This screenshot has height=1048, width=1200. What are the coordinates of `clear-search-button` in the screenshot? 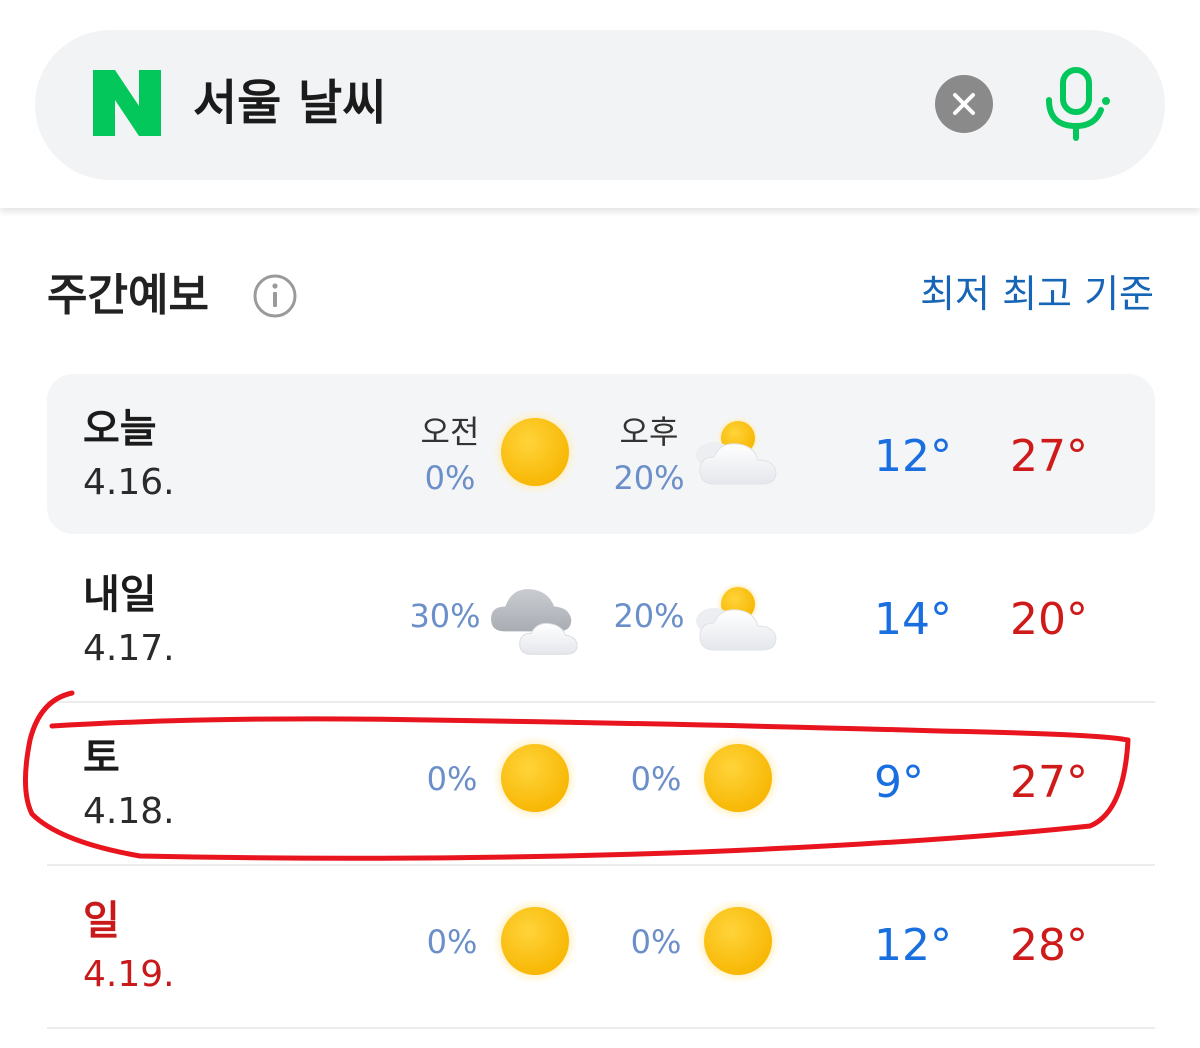 It's located at (964, 104).